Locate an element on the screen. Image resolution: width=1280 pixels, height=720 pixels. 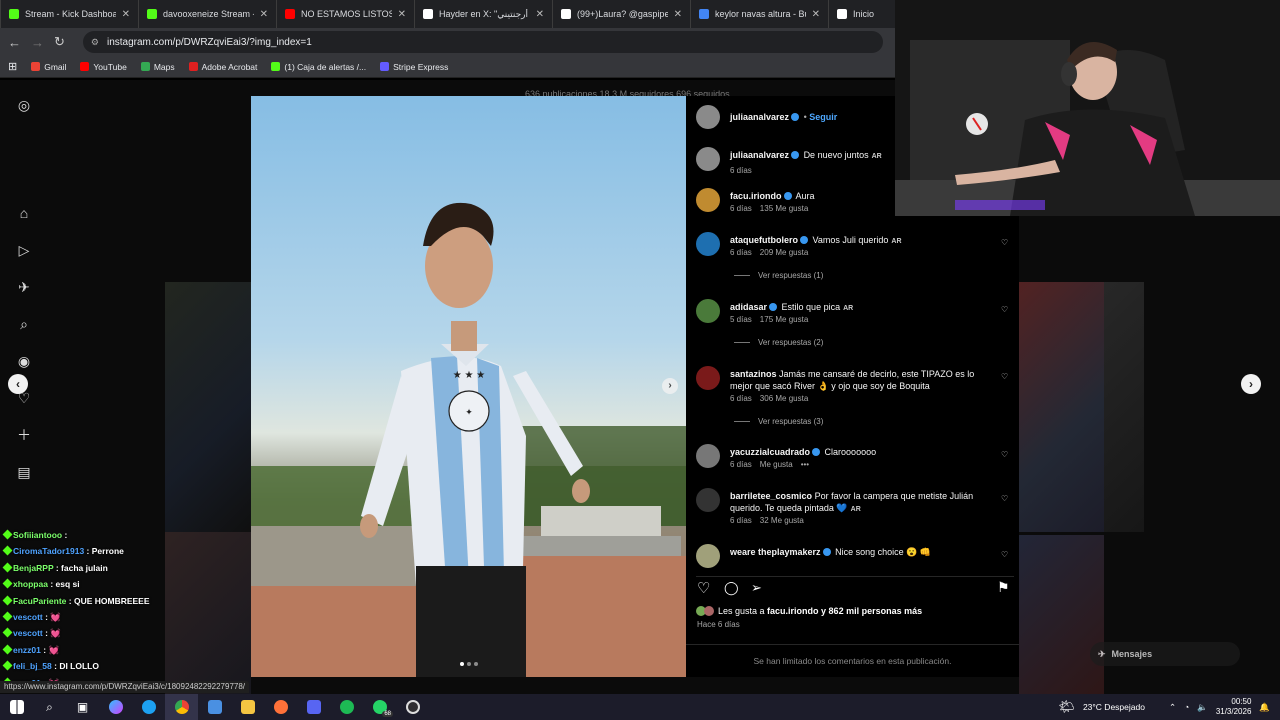
browser-tab: NO ESTAMOS LISTOS: ¿P ✕ is located at coordinates (346, 14).